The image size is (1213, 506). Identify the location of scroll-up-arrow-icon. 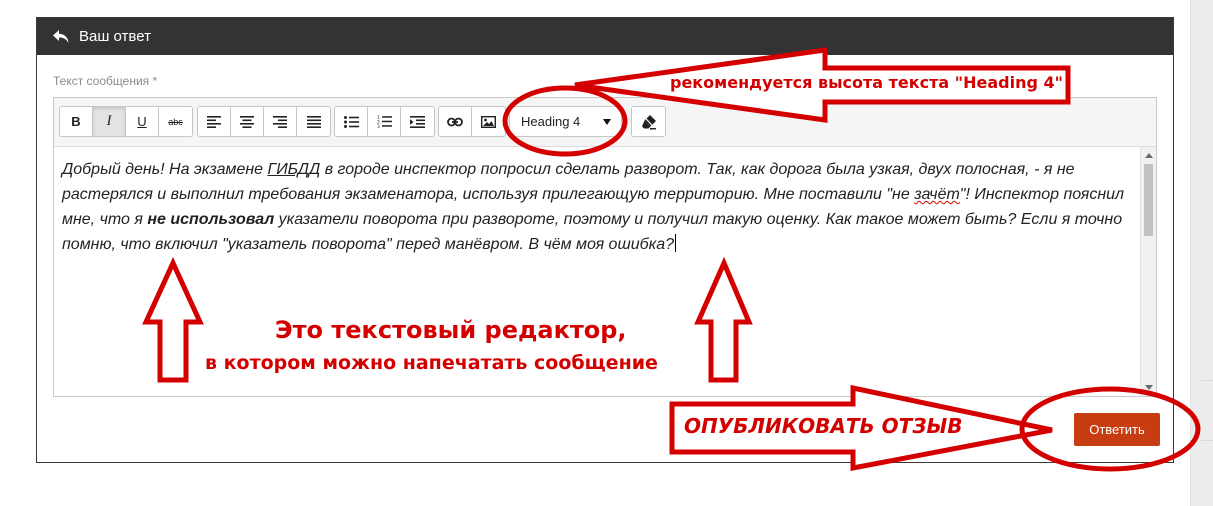
(1149, 155).